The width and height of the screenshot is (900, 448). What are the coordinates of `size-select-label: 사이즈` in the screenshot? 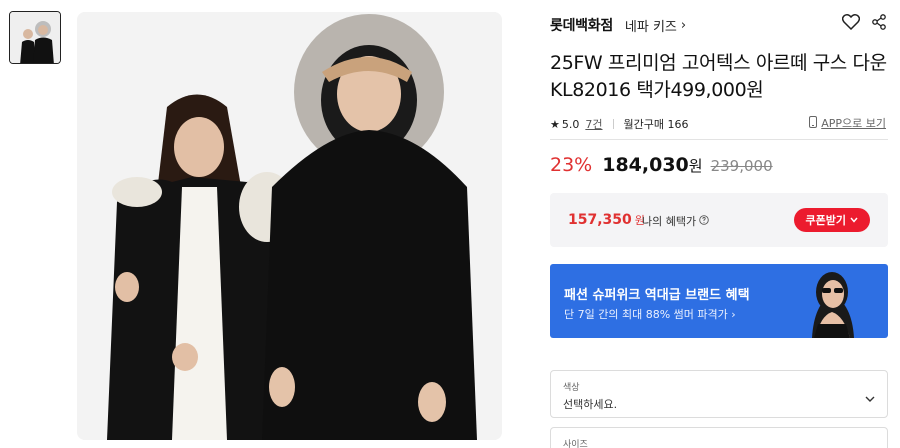 It's located at (575, 444).